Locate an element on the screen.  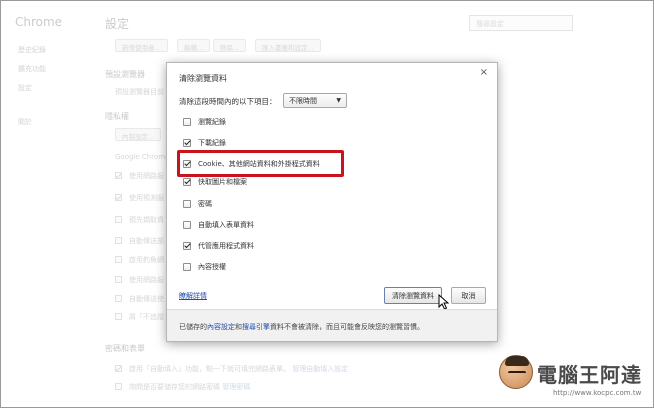
highlight-box is located at coordinates (260, 163).